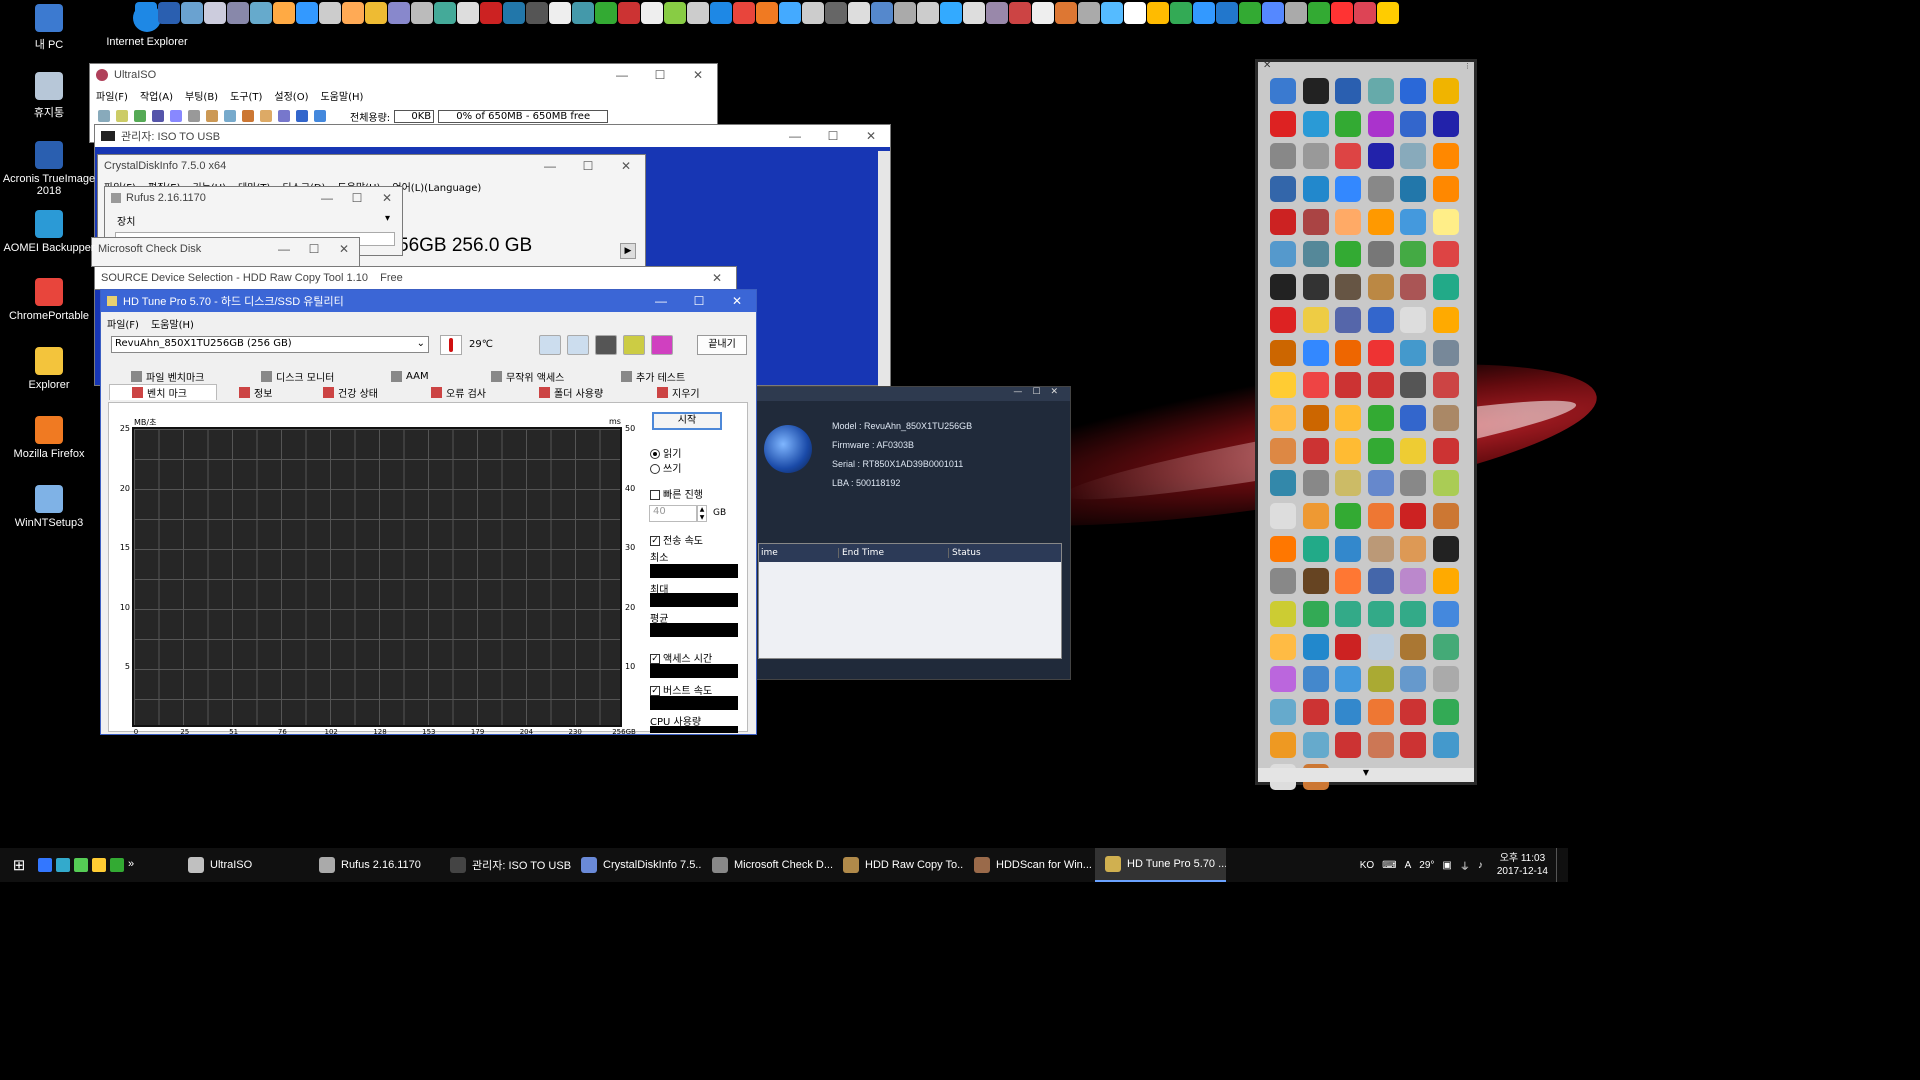  Describe the element at coordinates (913, 394) in the screenshot. I see `hddscan-titlebar: — ☐ ✕` at that location.